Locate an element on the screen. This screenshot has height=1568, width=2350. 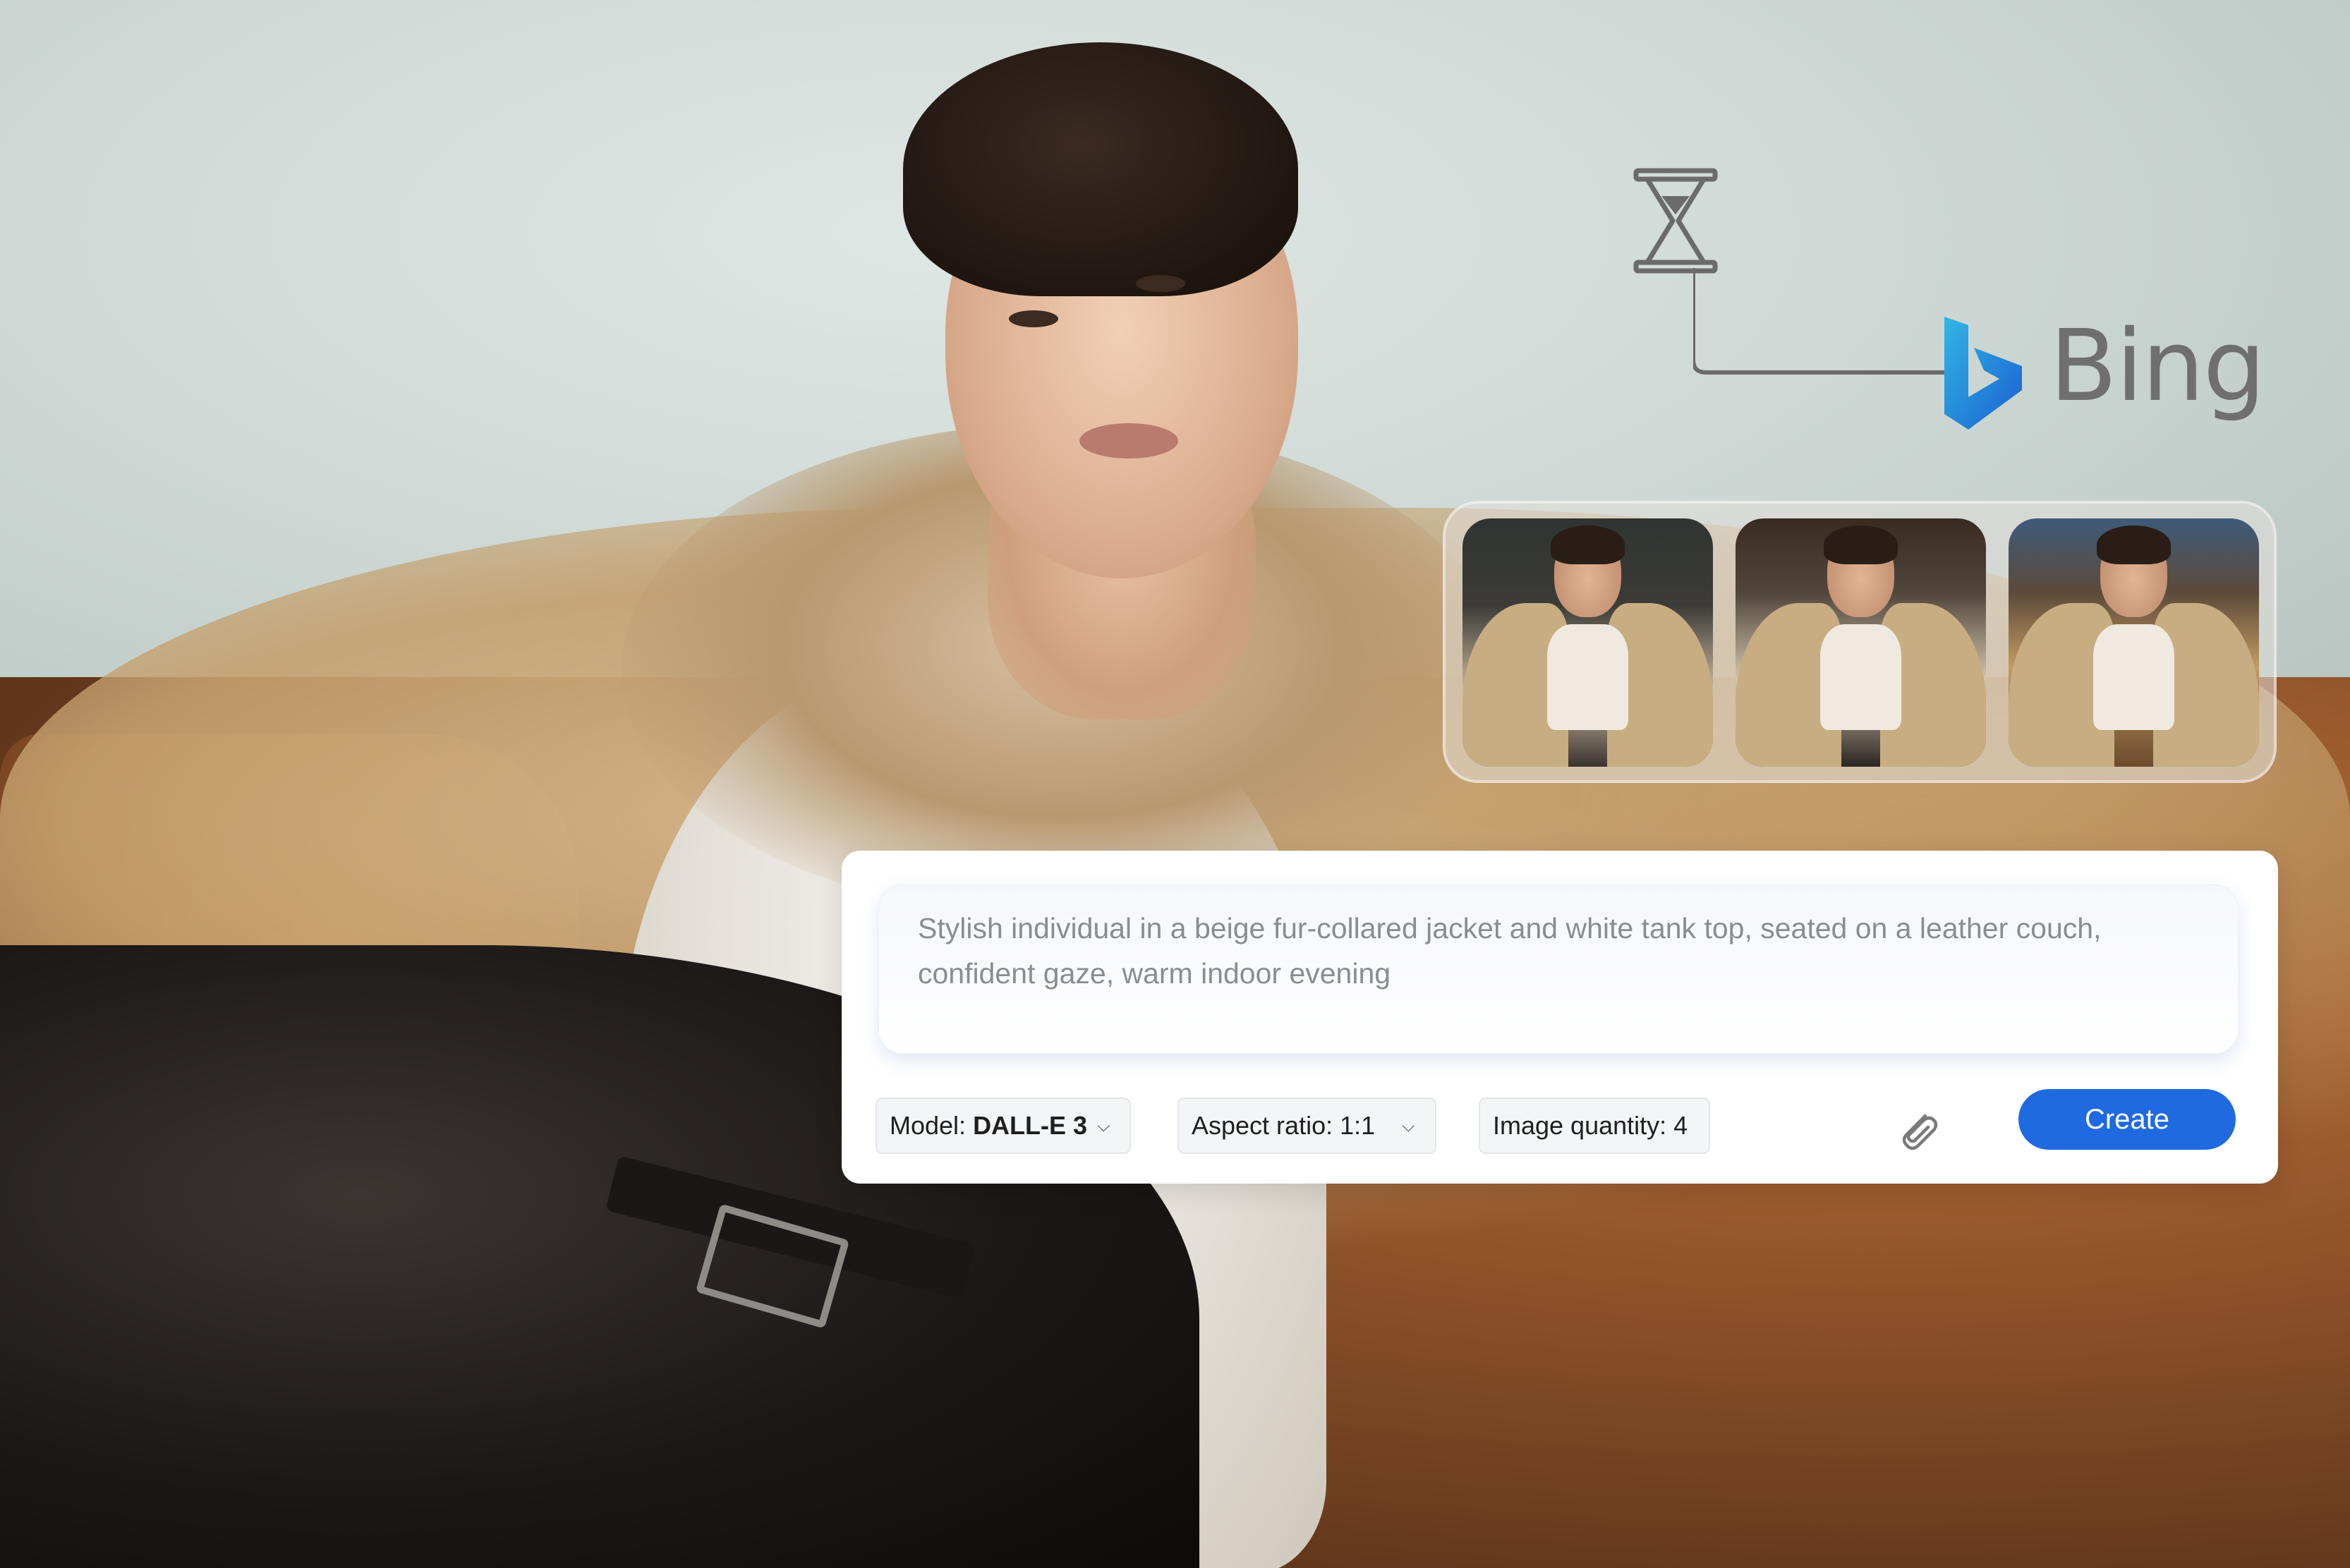
model-lips is located at coordinates (1128, 441).